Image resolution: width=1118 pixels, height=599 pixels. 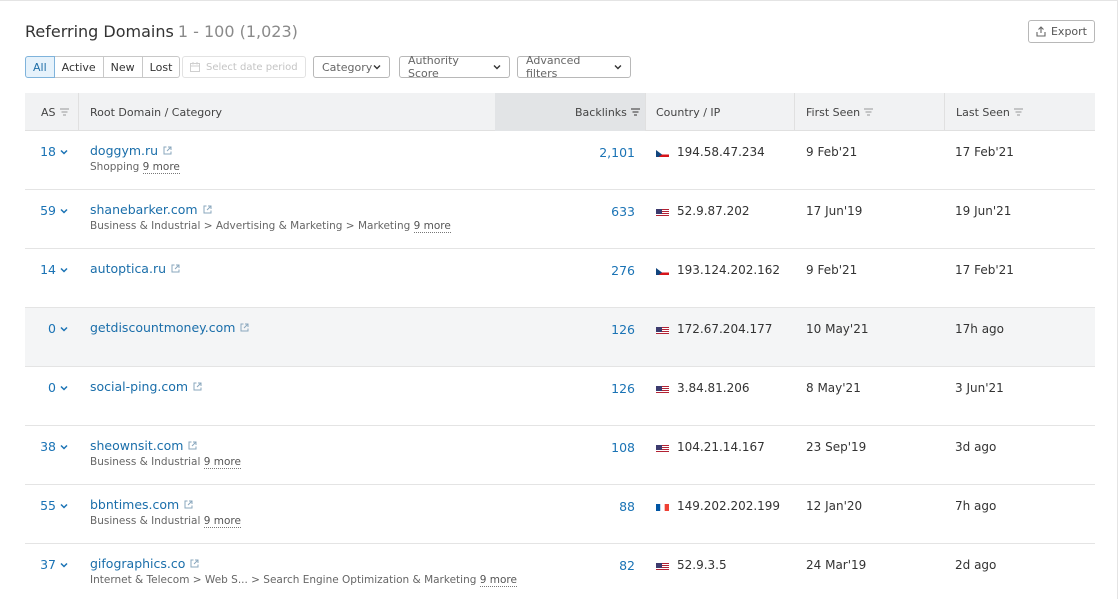 What do you see at coordinates (136, 445) in the screenshot?
I see `domain-link: sheownsit.com` at bounding box center [136, 445].